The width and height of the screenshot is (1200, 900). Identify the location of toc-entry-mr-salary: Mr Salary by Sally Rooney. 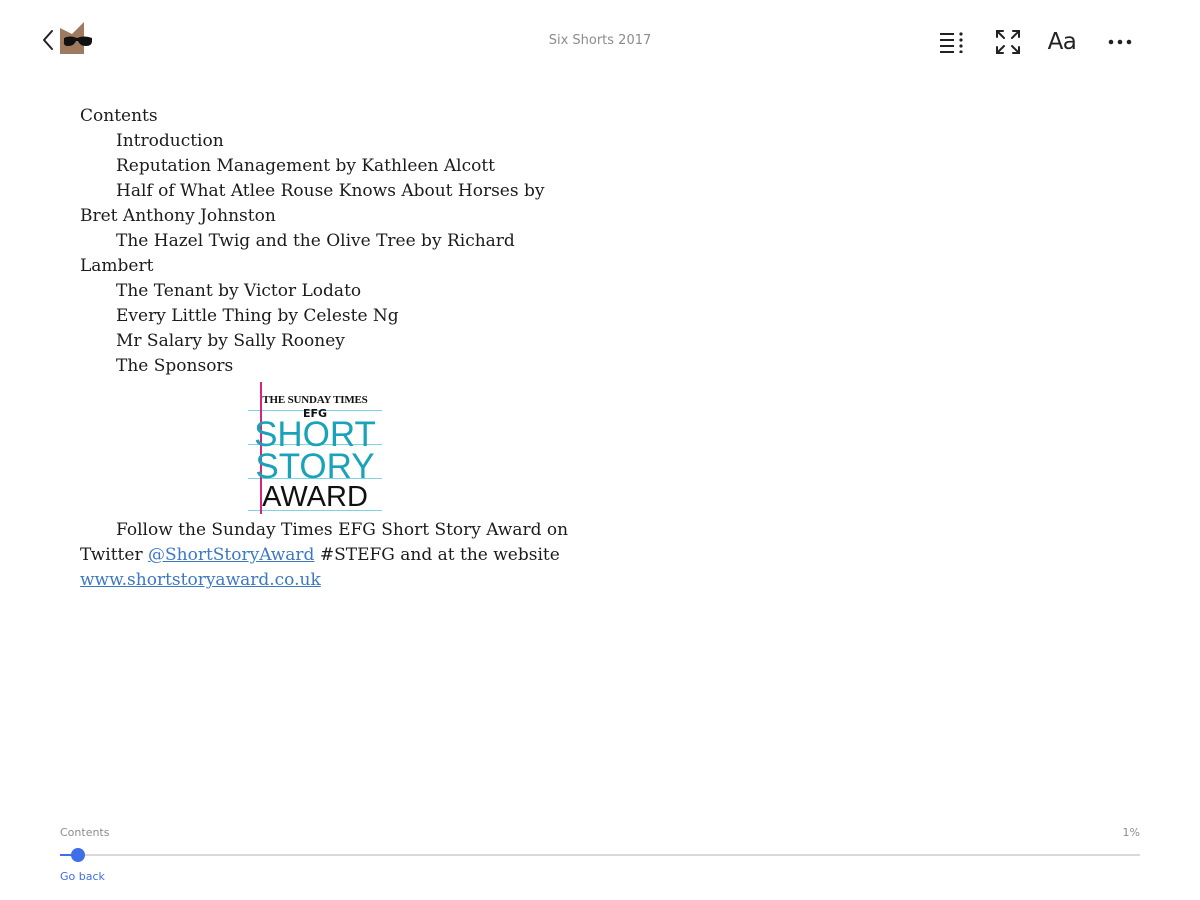
(325, 341).